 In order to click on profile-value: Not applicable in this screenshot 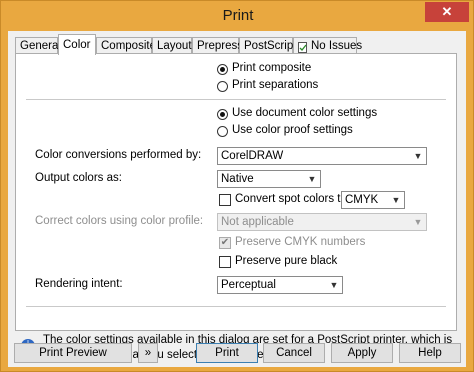, I will do `click(257, 222)`.